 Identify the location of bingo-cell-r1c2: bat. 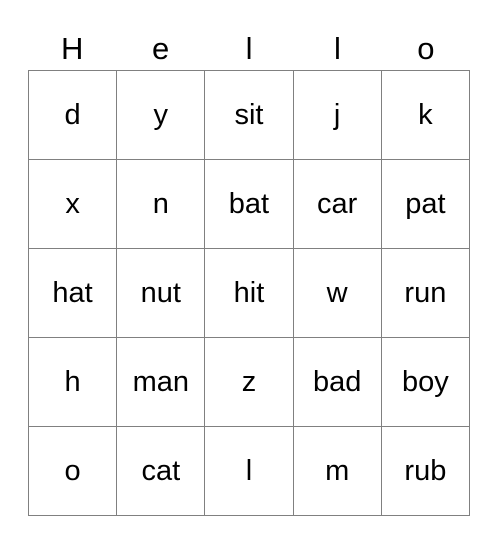
(249, 204).